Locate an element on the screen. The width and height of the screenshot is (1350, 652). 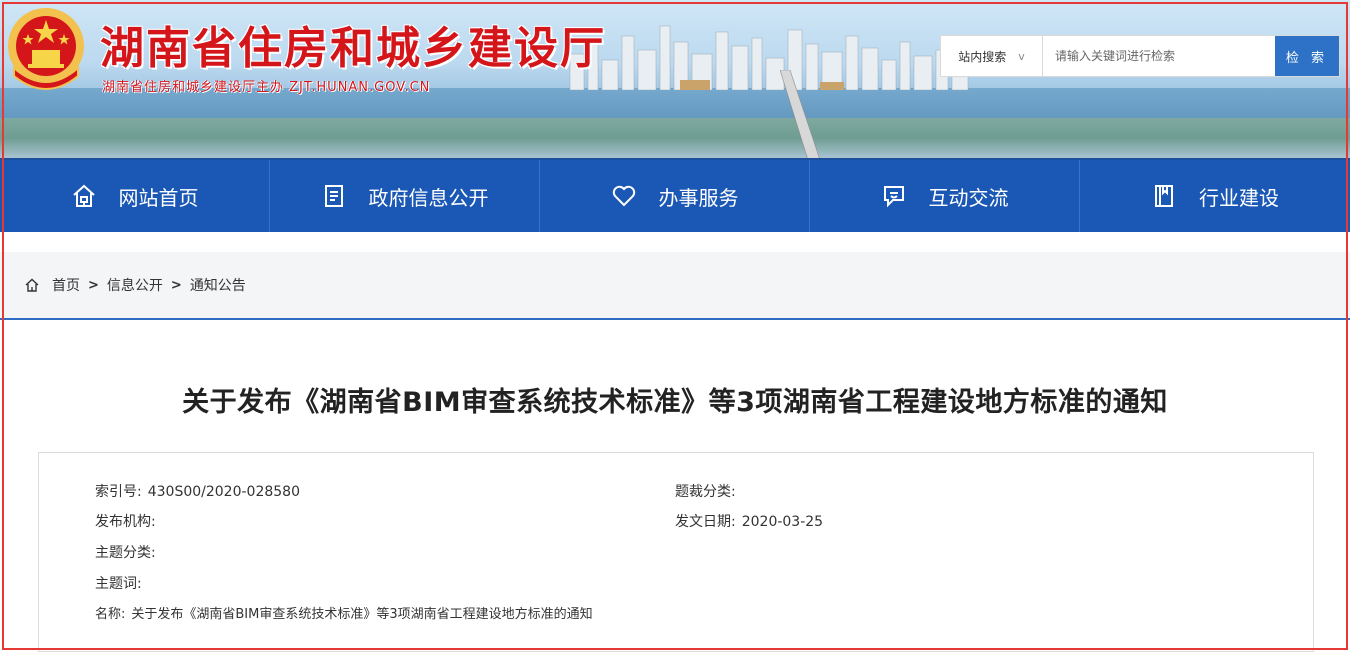
bridge-image is located at coordinates (800, 114).